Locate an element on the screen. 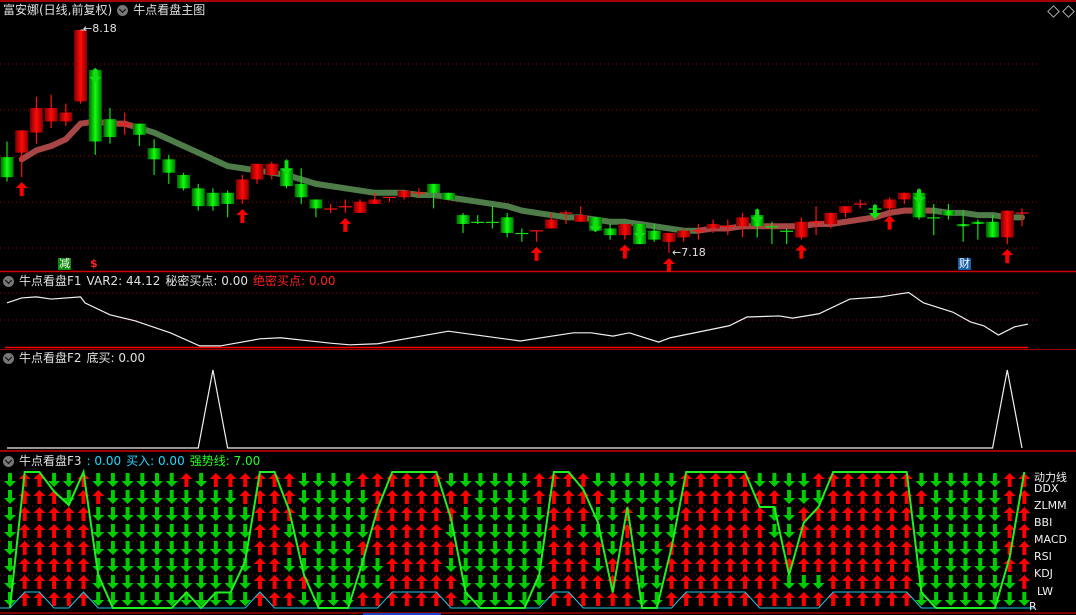 The height and width of the screenshot is (615, 1076). f1-name: 牛点看盘F1 is located at coordinates (50, 281).